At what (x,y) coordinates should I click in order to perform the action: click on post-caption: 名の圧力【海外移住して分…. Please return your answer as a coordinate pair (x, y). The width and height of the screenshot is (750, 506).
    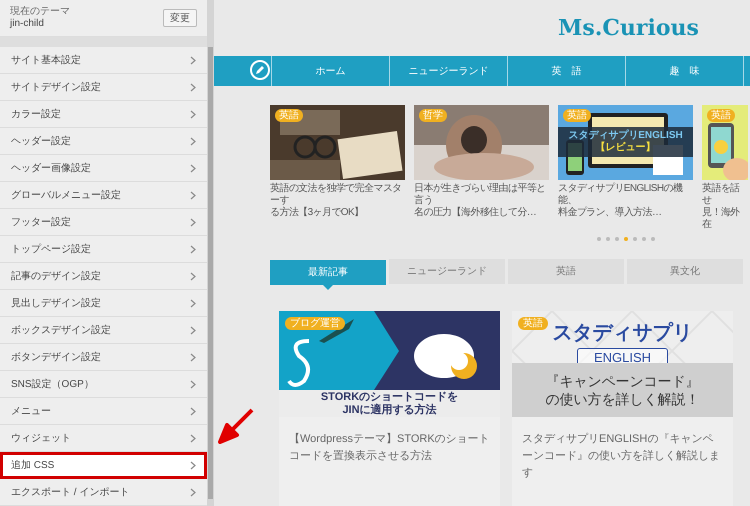
    Looking at the image, I should click on (481, 213).